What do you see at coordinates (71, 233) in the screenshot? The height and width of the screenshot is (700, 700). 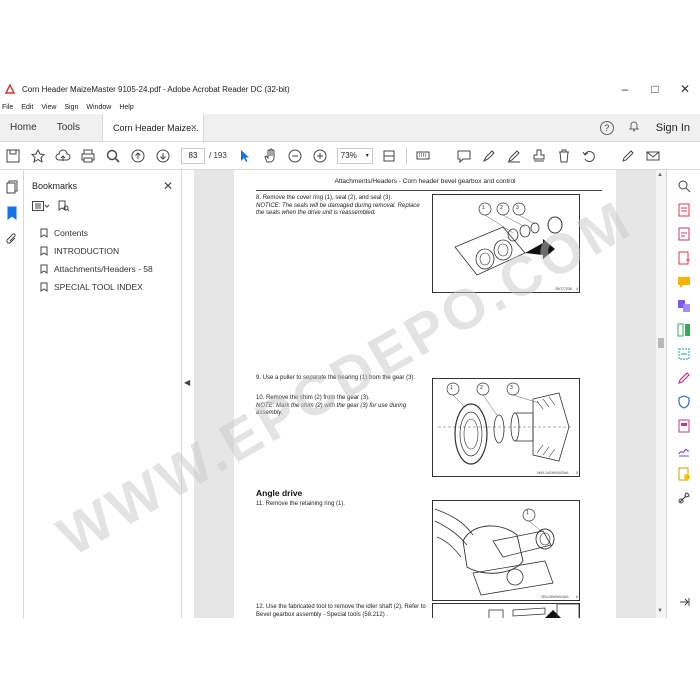 I see `bookmark-label: Contents` at bounding box center [71, 233].